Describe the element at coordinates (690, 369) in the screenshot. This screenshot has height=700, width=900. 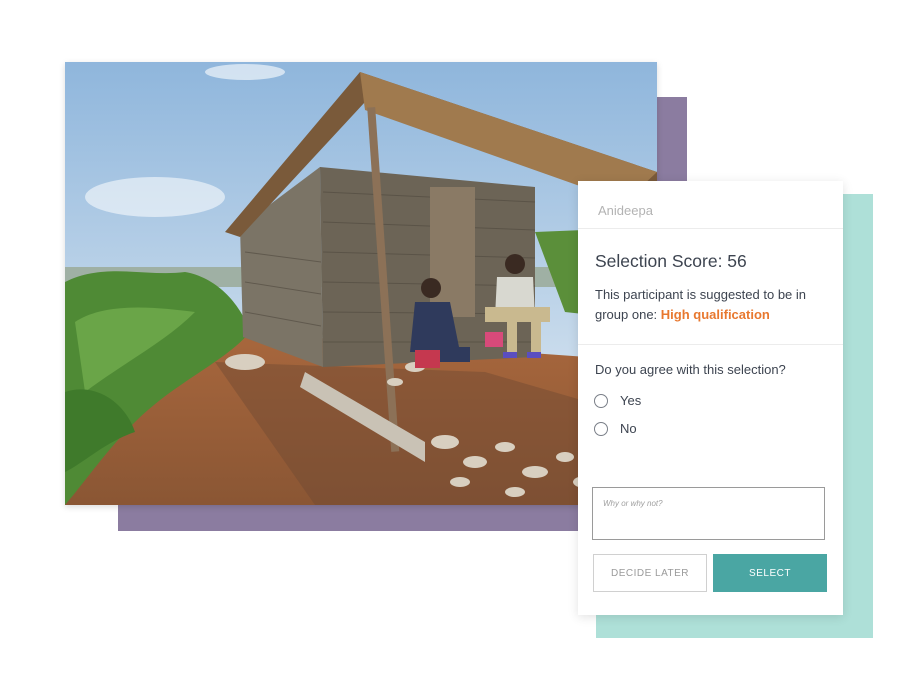
I see `agreement-question: Do you agree with this selection?` at that location.